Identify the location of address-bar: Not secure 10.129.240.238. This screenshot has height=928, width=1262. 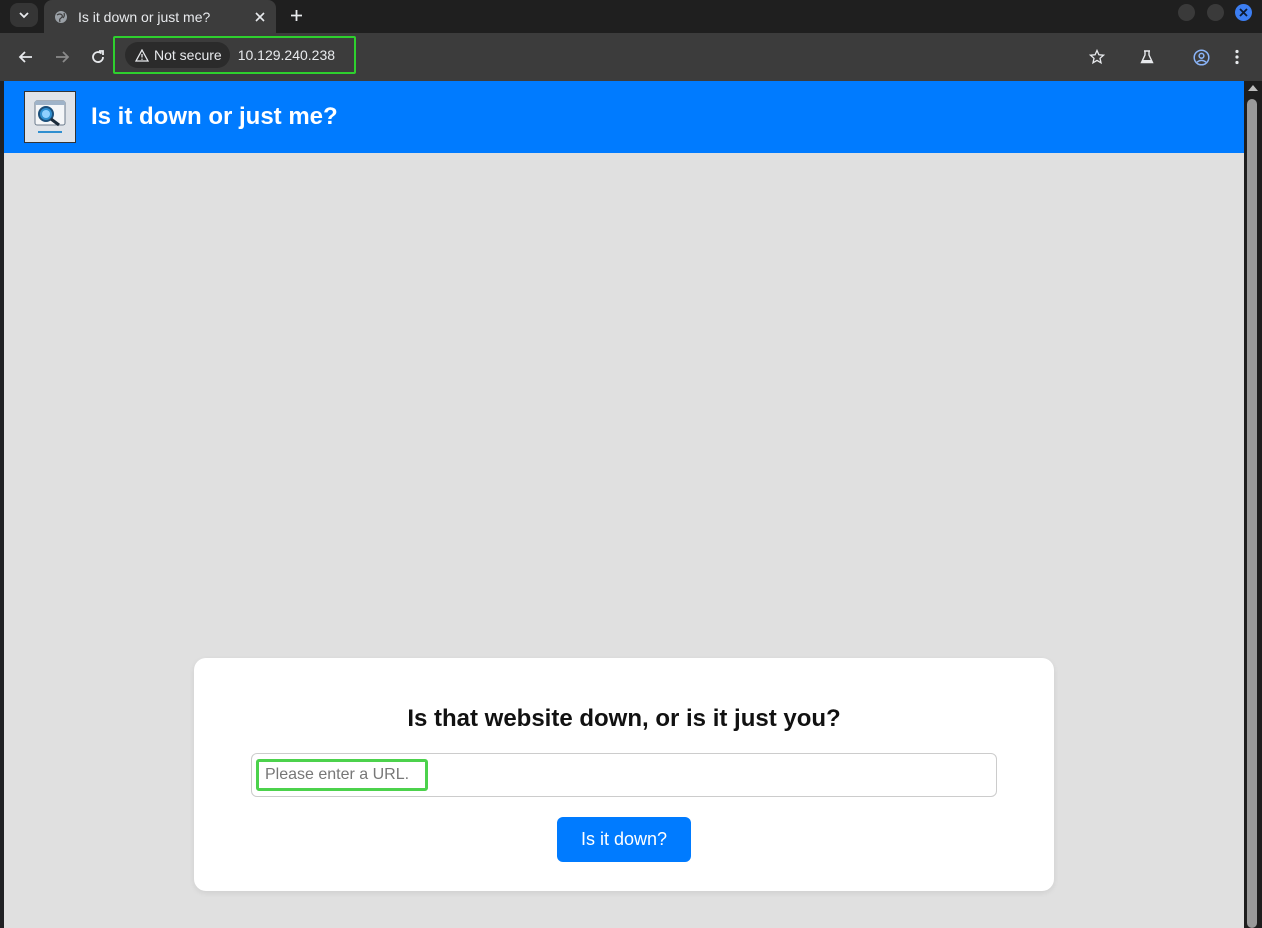
(234, 55).